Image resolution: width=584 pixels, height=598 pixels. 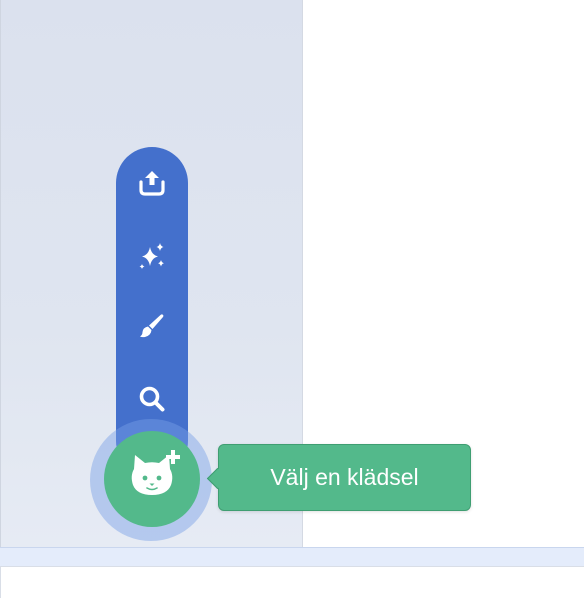 I want to click on upload-costume-button, so click(x=152, y=183).